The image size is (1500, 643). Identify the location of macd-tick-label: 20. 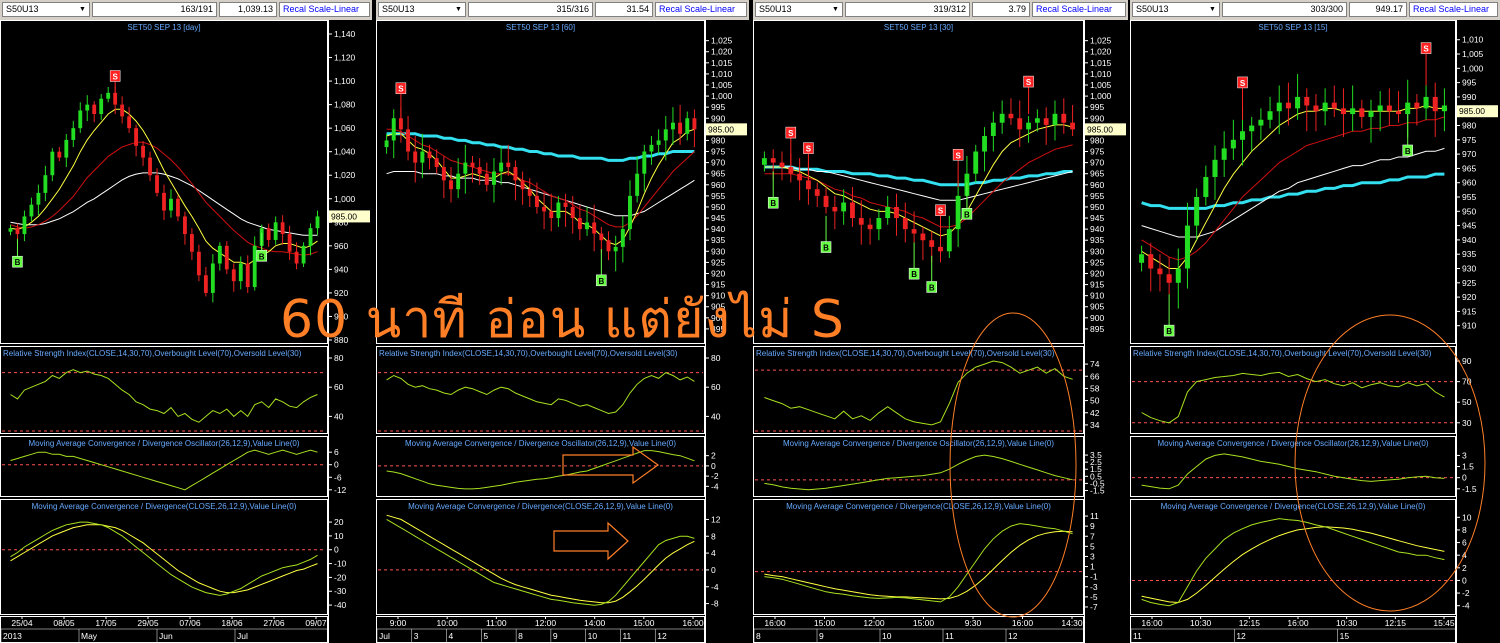
(339, 522).